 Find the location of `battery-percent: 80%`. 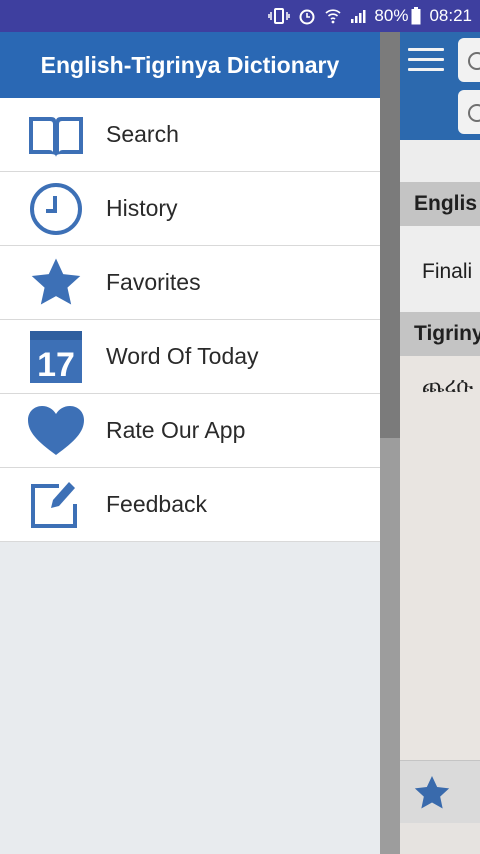

battery-percent: 80% is located at coordinates (391, 15).